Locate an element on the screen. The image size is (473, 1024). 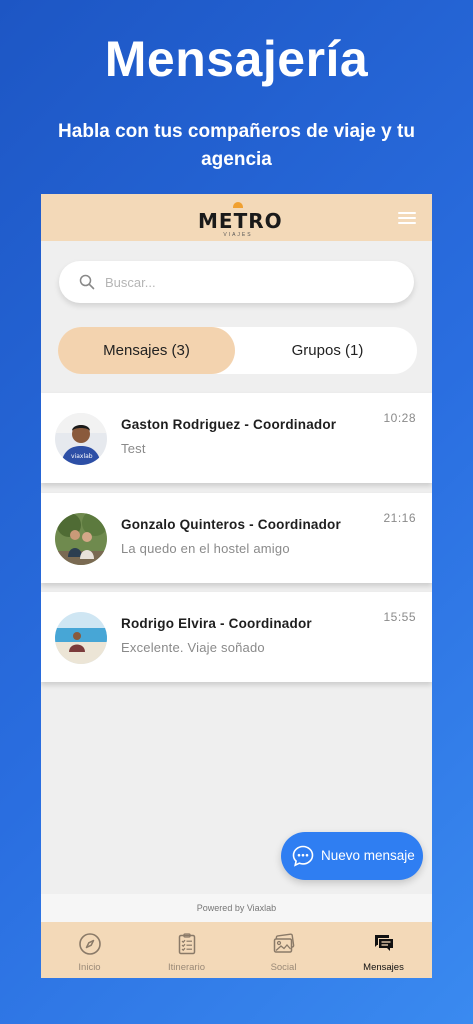
search-input is located at coordinates (250, 282).